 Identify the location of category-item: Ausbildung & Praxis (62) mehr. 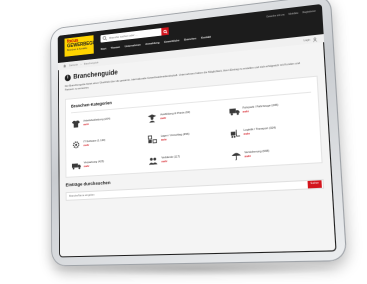
(186, 115).